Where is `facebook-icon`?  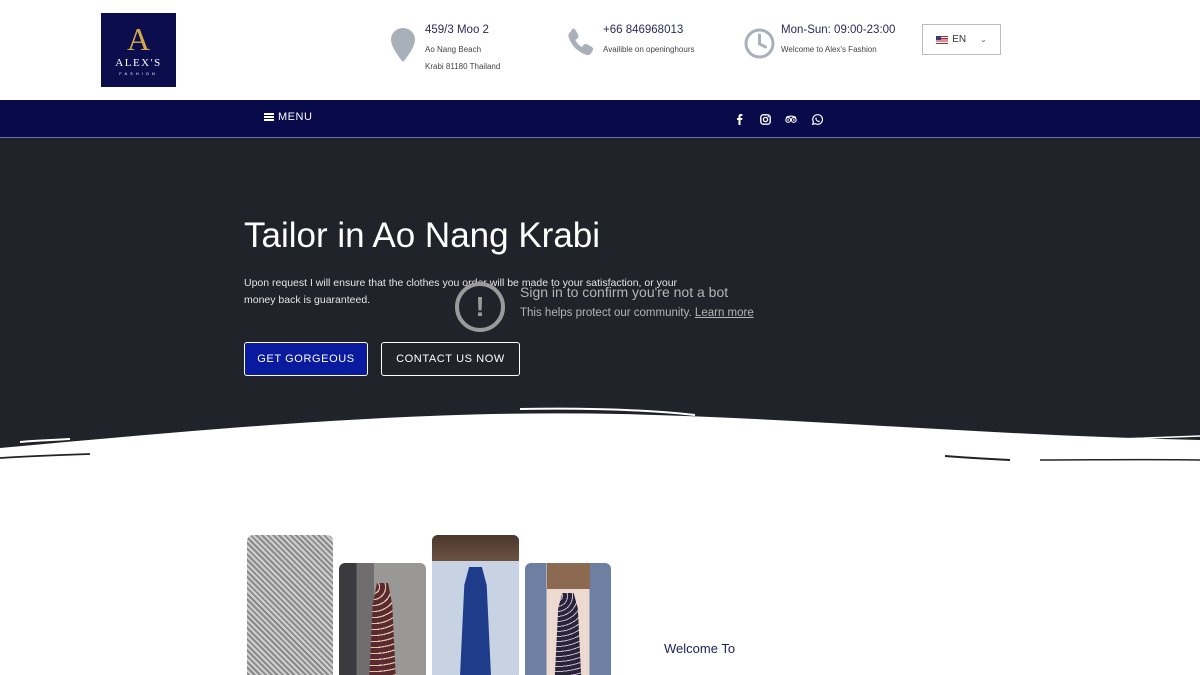
facebook-icon is located at coordinates (739, 119).